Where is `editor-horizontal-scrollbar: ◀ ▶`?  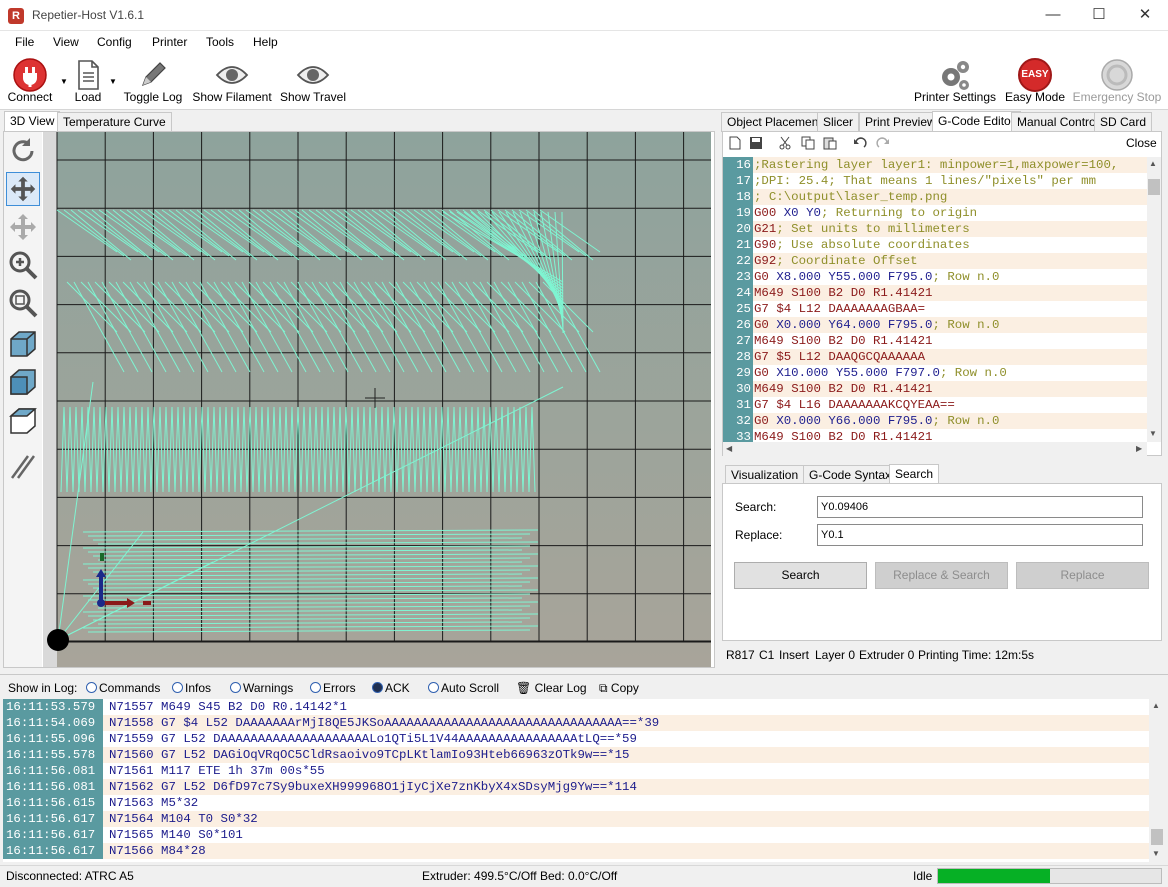
editor-horizontal-scrollbar: ◀ ▶ is located at coordinates (935, 449).